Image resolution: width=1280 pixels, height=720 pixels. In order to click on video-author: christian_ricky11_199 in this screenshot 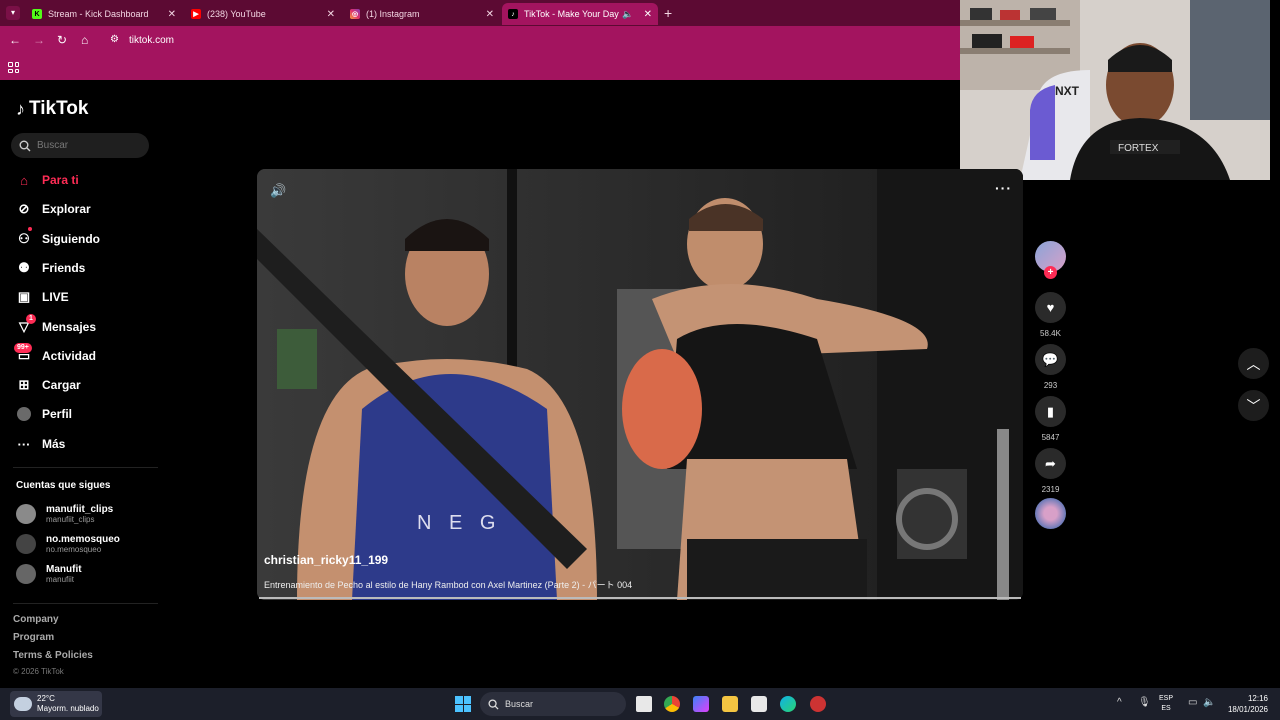, I will do `click(326, 560)`.